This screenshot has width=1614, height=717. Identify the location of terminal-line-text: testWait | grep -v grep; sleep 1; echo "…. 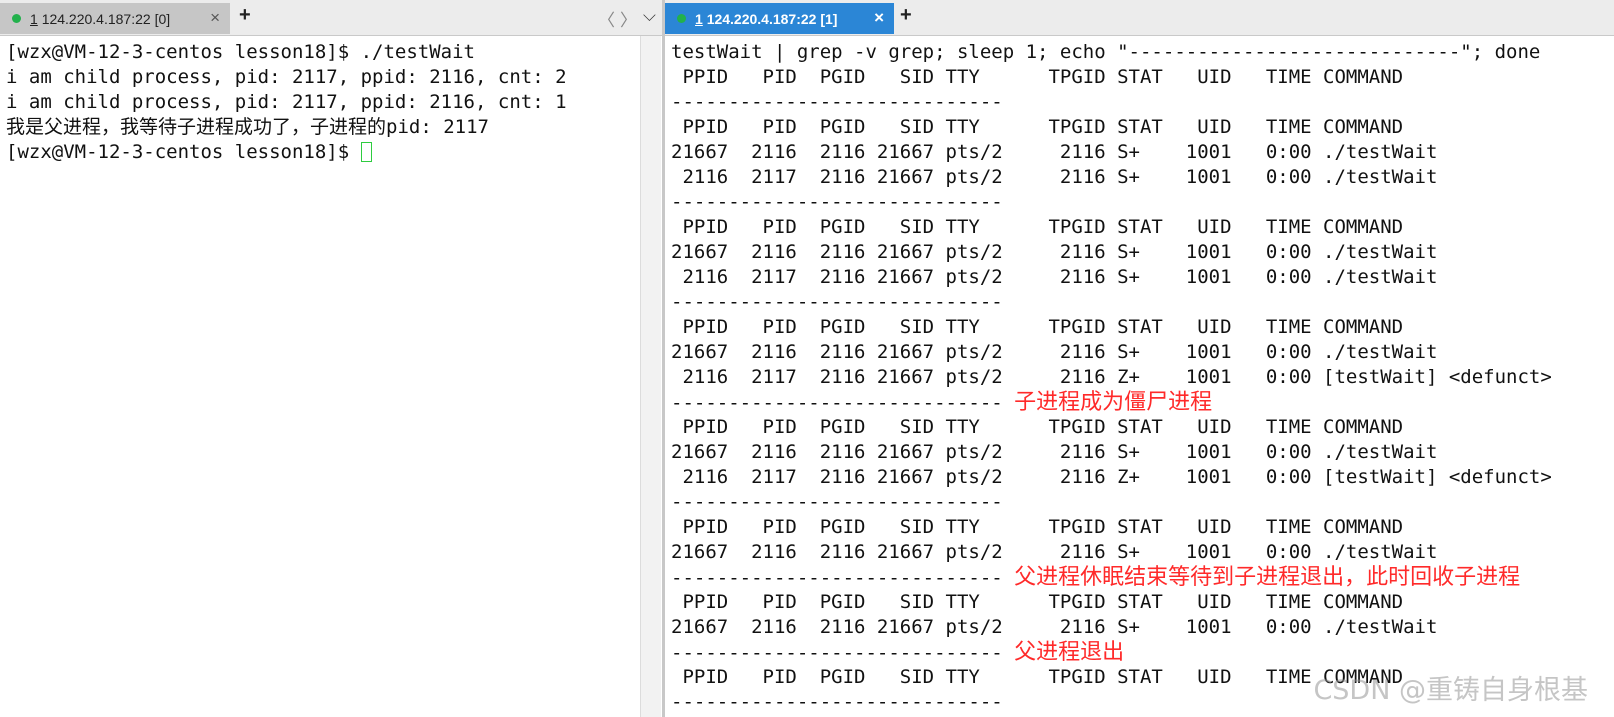
(1106, 52).